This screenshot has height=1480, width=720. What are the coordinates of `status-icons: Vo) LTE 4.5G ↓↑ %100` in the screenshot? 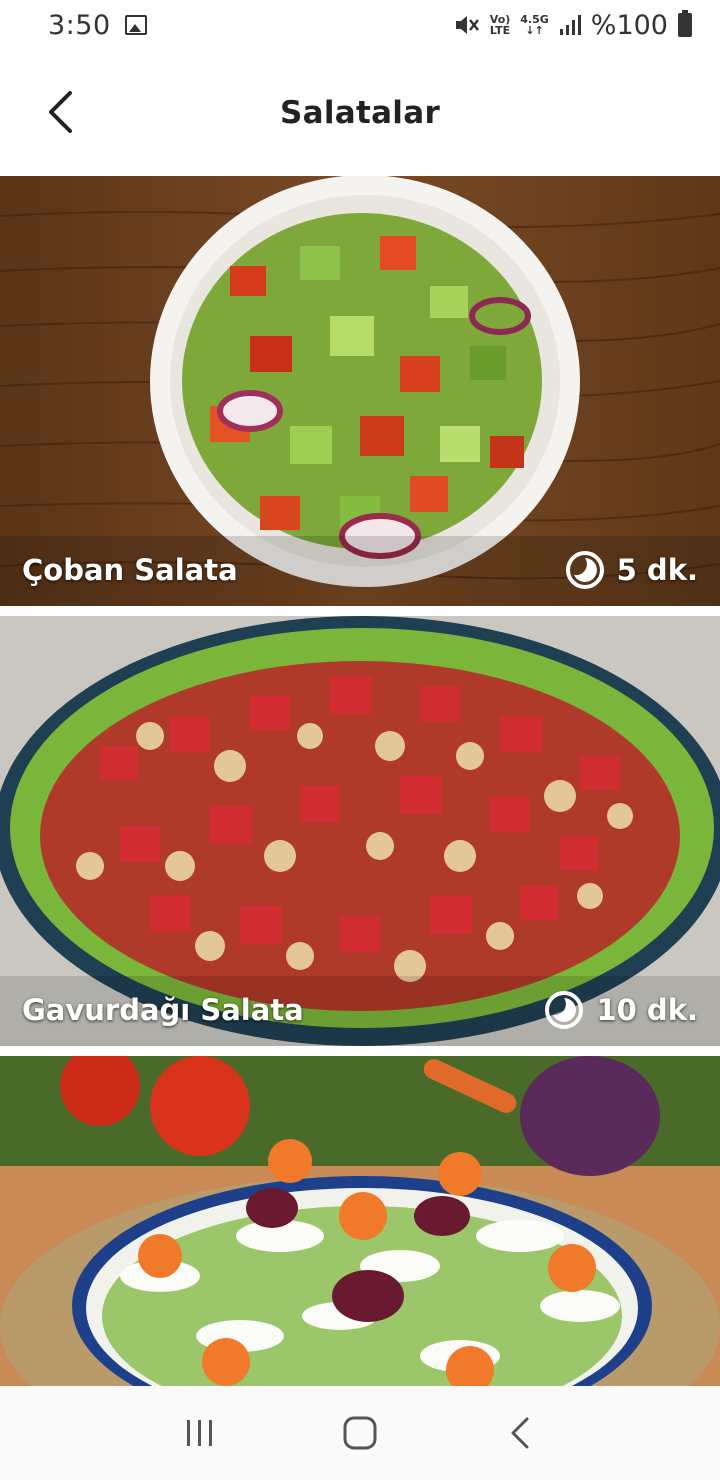 It's located at (573, 25).